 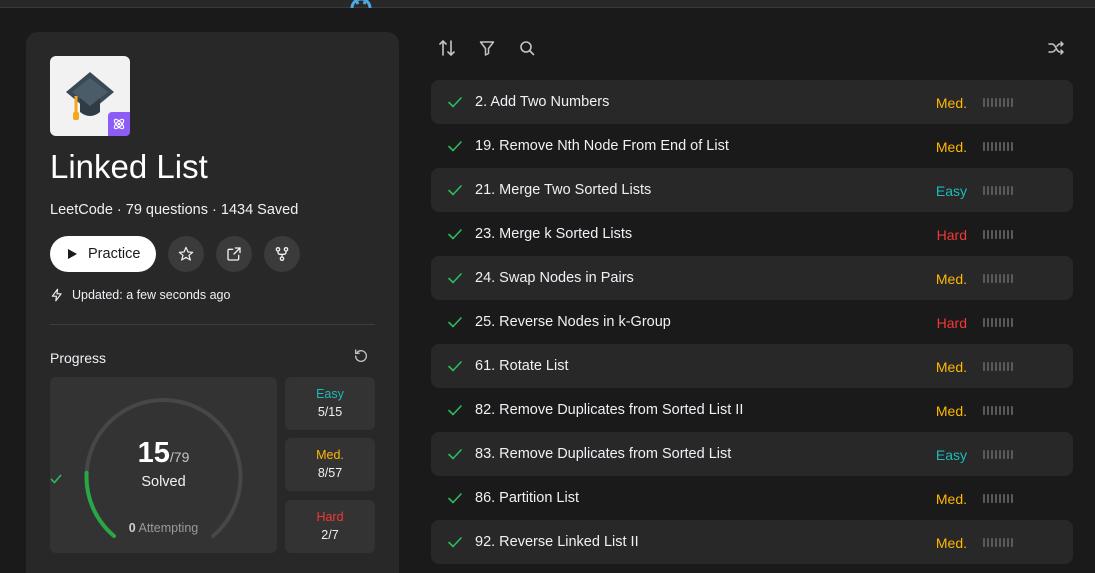 I want to click on medium-label: Med., so click(x=330, y=455).